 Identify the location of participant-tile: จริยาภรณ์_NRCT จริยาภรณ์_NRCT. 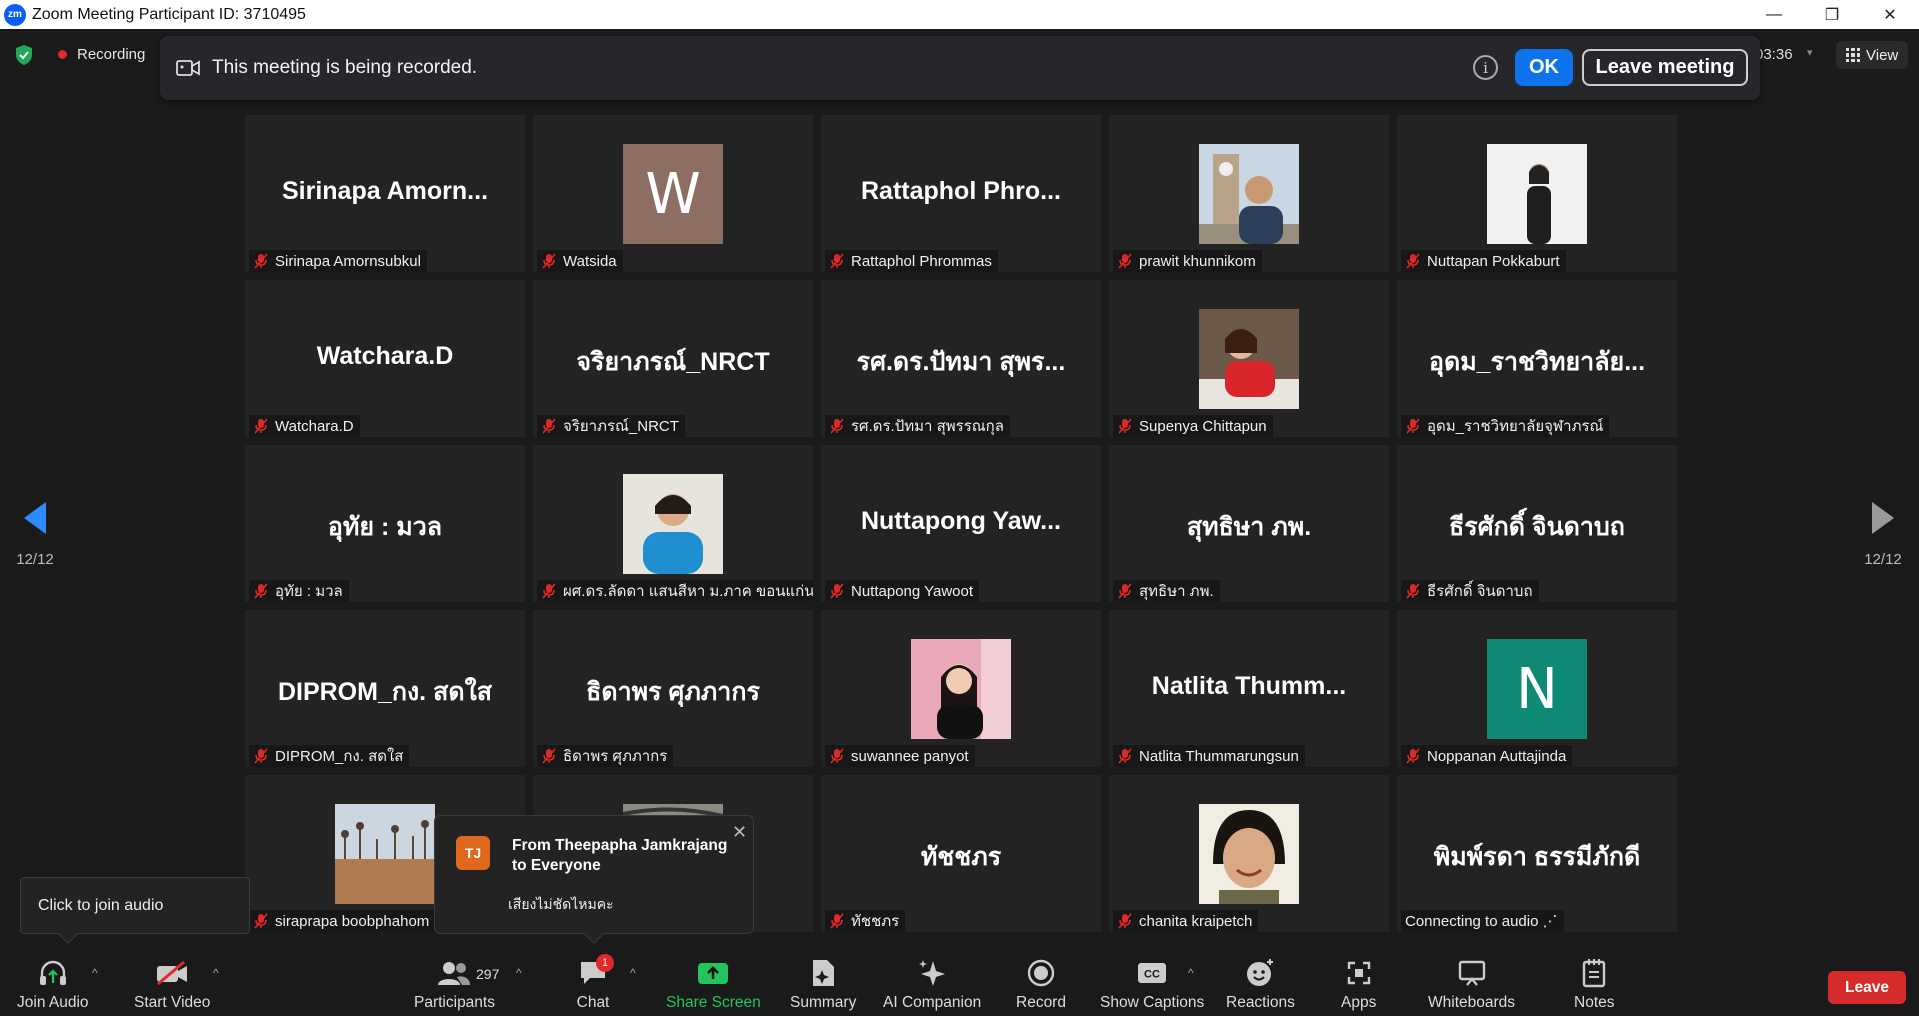
(673, 358).